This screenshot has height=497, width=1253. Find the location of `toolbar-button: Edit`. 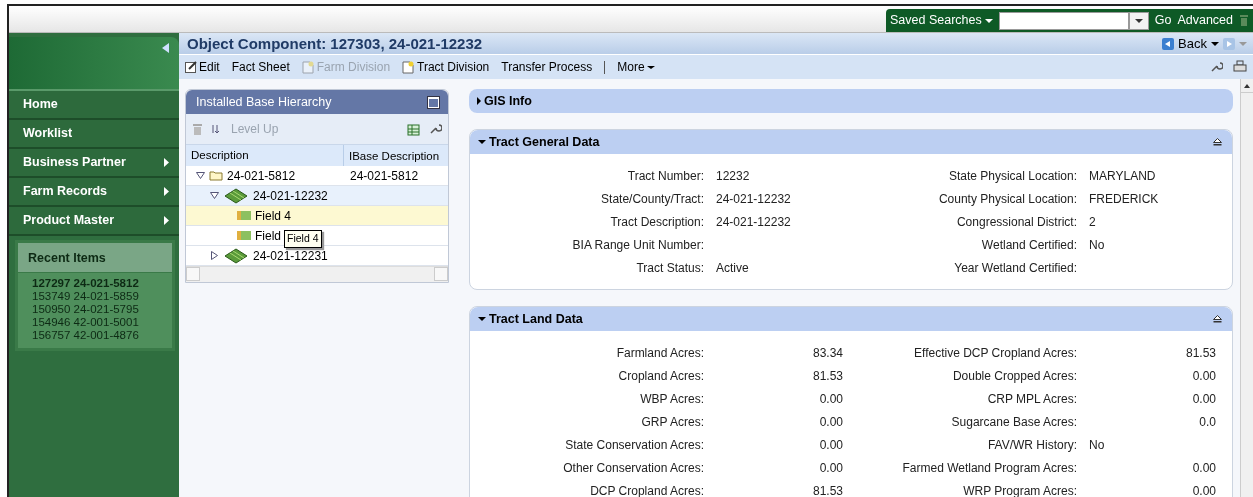

toolbar-button: Edit is located at coordinates (202, 67).